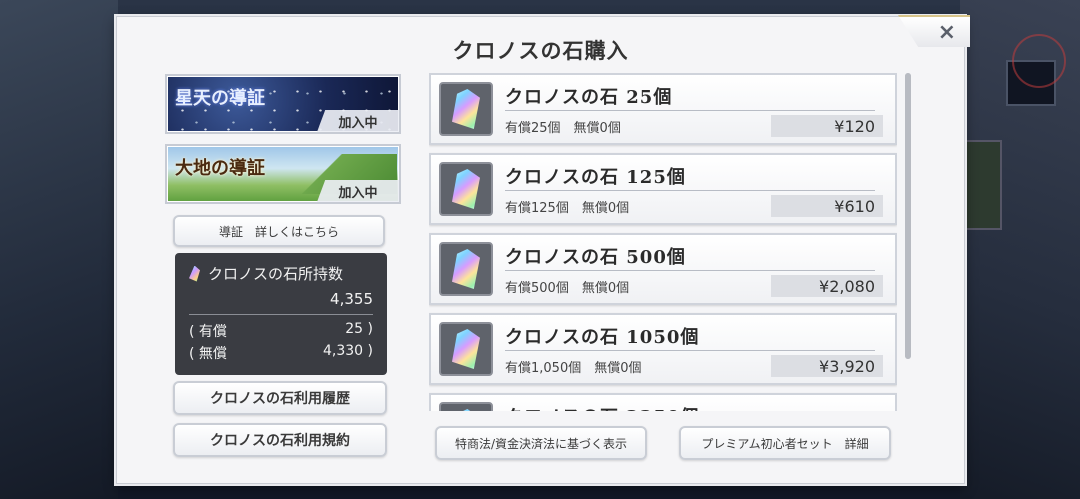 The image size is (1080, 499). Describe the element at coordinates (589, 97) in the screenshot. I see `product-name: クロノスの石 25個` at that location.